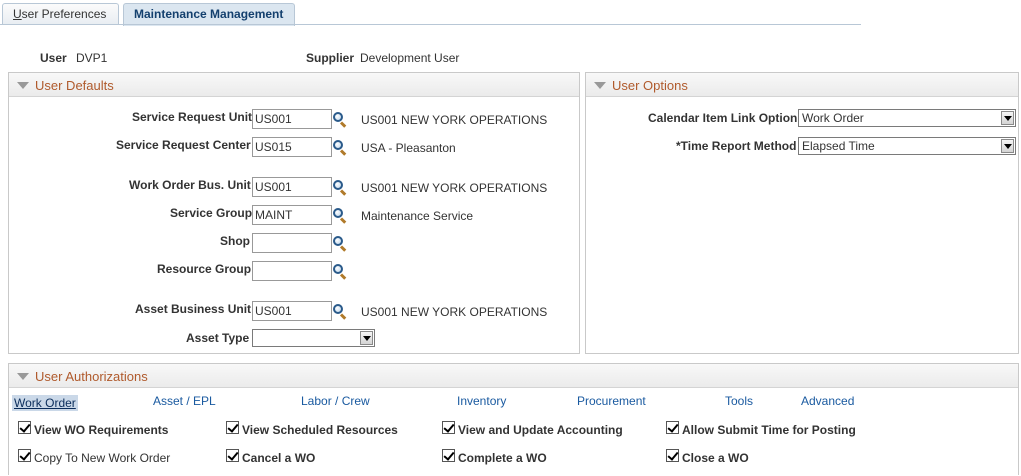 The height and width of the screenshot is (476, 1021). I want to click on work-order-bu-label: Work Order Bus. Unit, so click(190, 185).